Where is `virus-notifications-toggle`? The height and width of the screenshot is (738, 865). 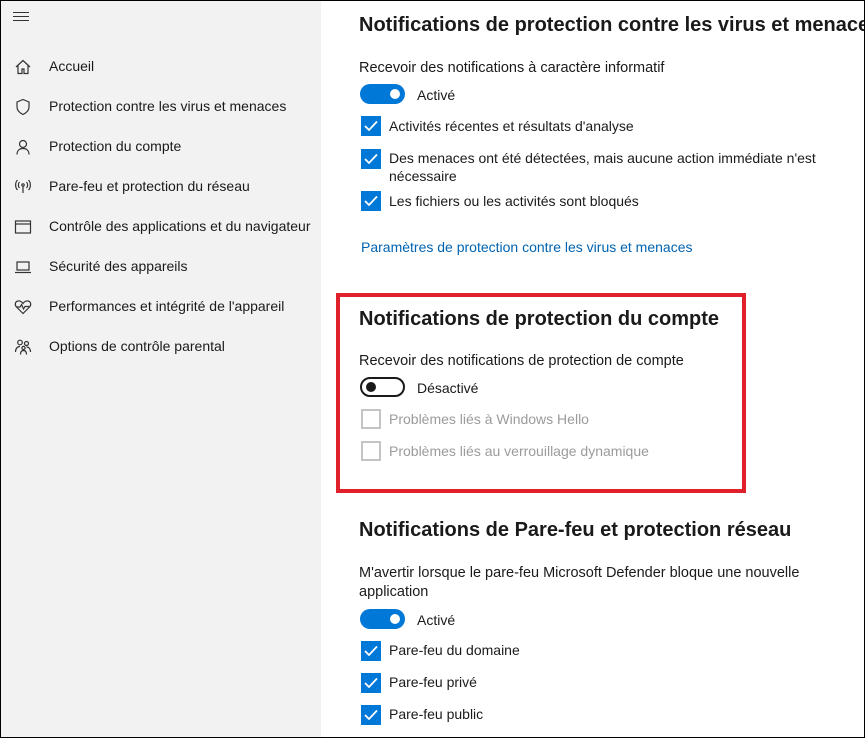 virus-notifications-toggle is located at coordinates (382, 94).